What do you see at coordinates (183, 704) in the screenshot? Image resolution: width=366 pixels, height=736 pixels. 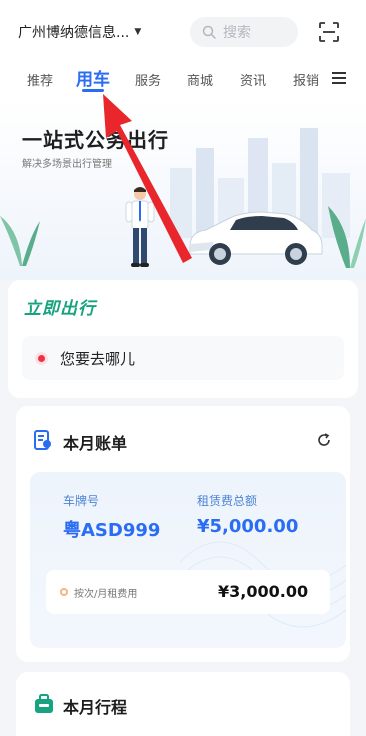 I see `monthly-trip-card: 本月行程` at bounding box center [183, 704].